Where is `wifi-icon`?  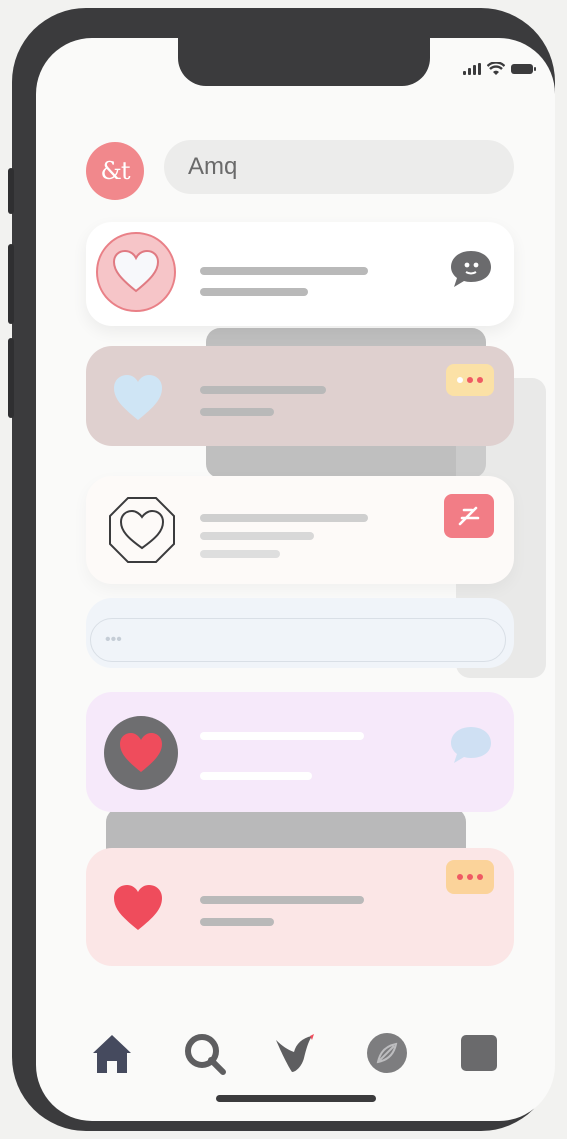 wifi-icon is located at coordinates (496, 68).